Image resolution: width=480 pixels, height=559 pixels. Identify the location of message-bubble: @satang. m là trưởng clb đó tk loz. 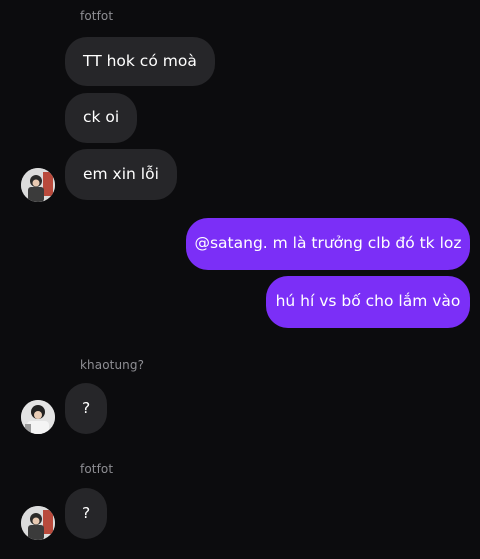
(328, 244).